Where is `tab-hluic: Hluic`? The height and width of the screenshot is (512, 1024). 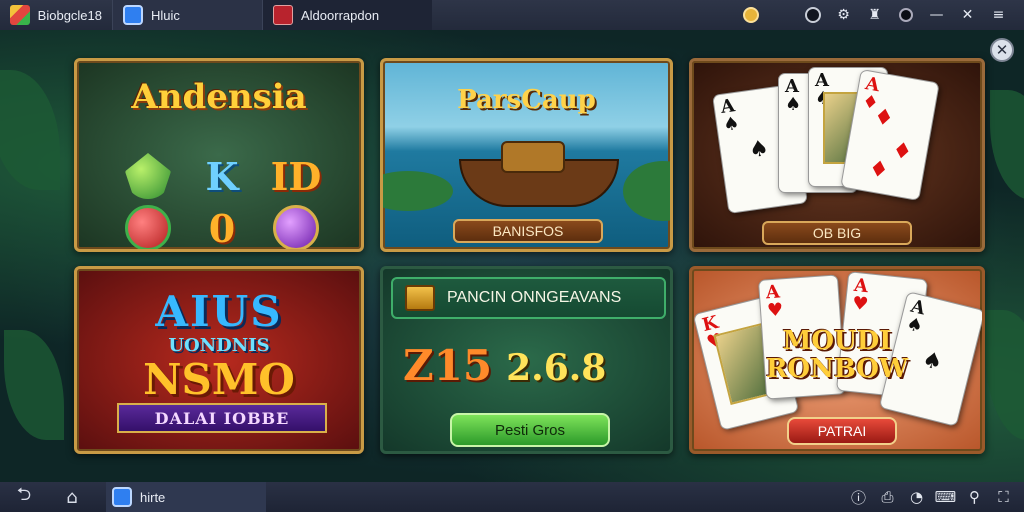
tab-hluic: Hluic is located at coordinates (187, 15).